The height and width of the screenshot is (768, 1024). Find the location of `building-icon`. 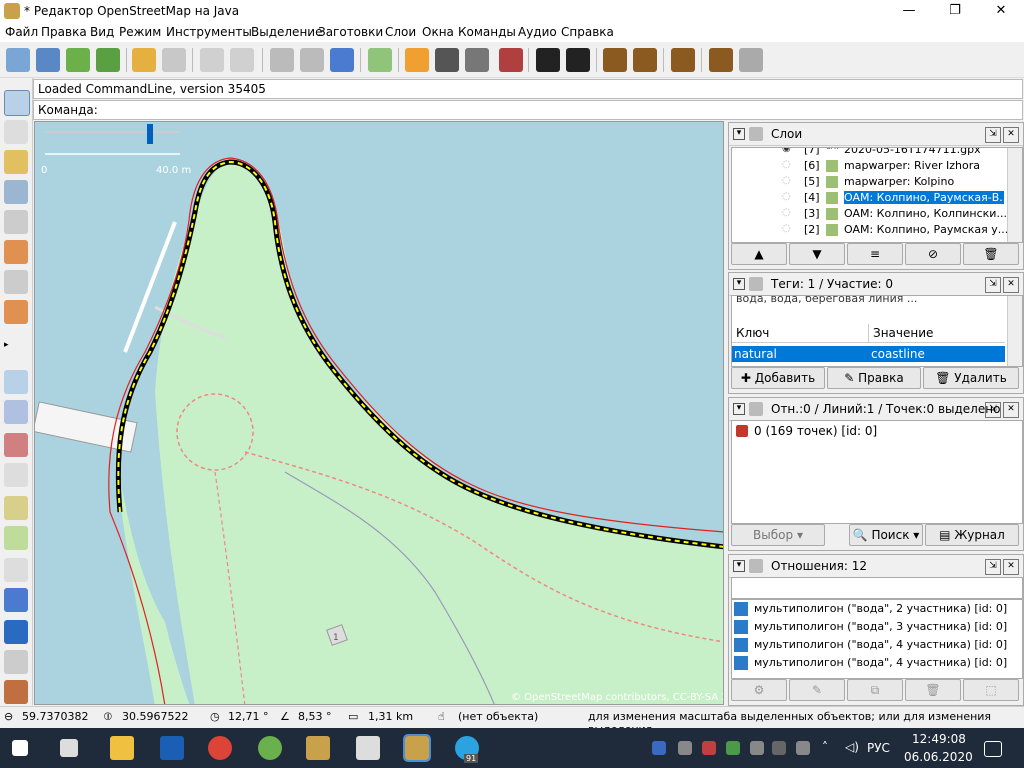

building-icon is located at coordinates (751, 60).